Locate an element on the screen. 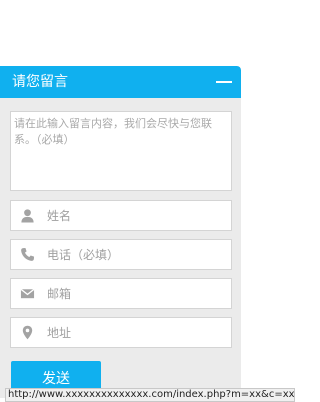  widget-title: 请您留言 is located at coordinates (40, 82).